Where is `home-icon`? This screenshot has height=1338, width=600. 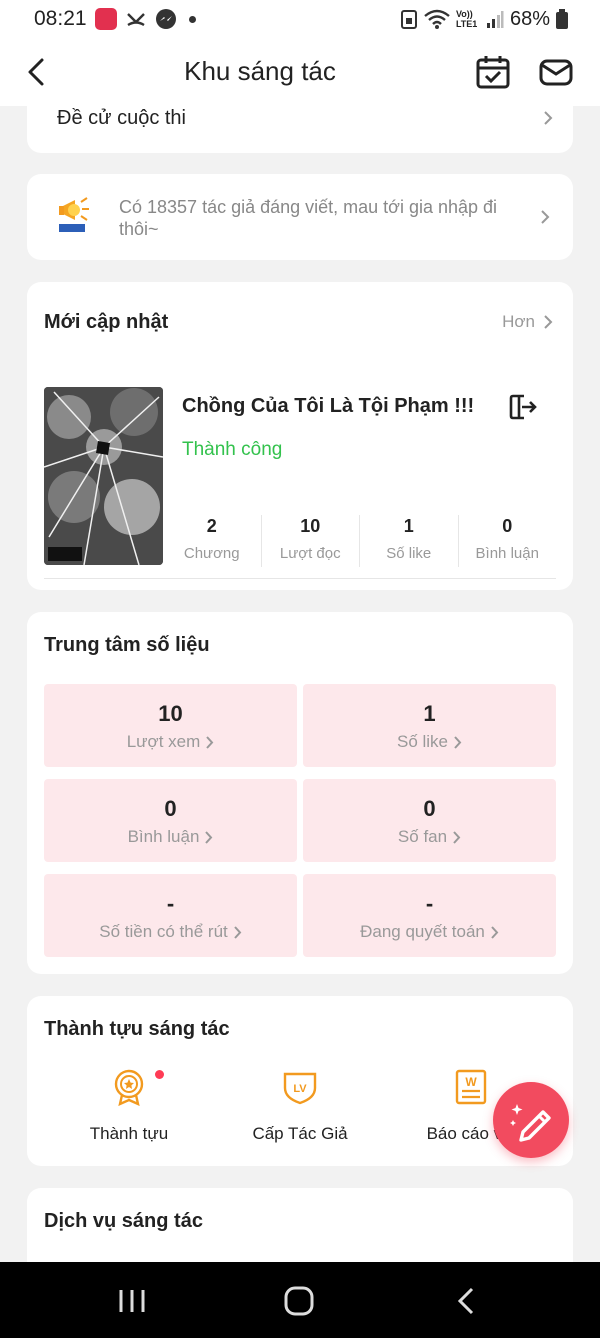 home-icon is located at coordinates (299, 1301).